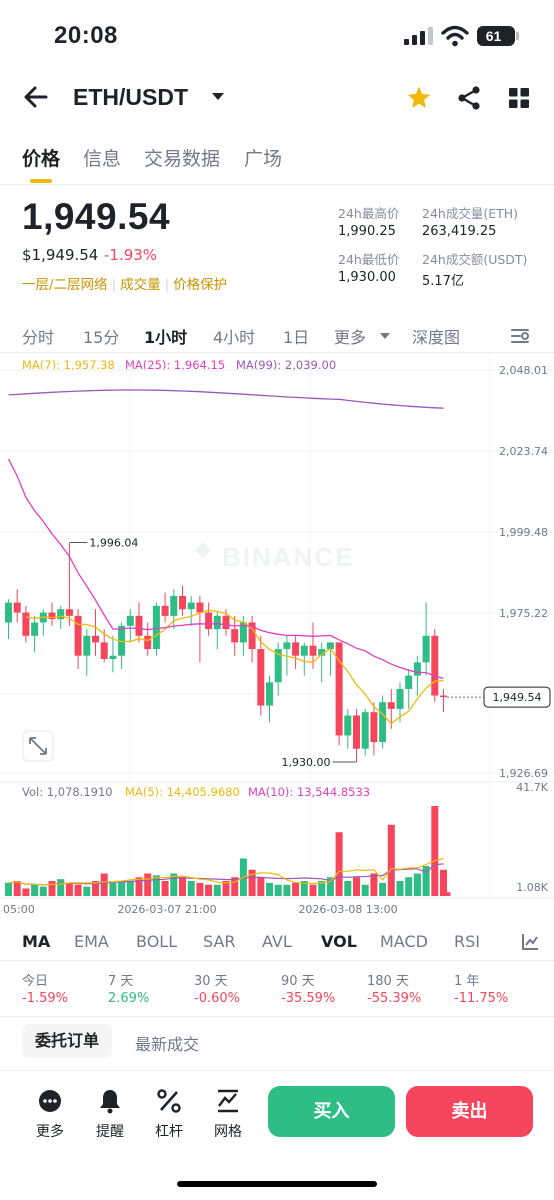  What do you see at coordinates (96, 216) in the screenshot?
I see `last-price: 1,949.54` at bounding box center [96, 216].